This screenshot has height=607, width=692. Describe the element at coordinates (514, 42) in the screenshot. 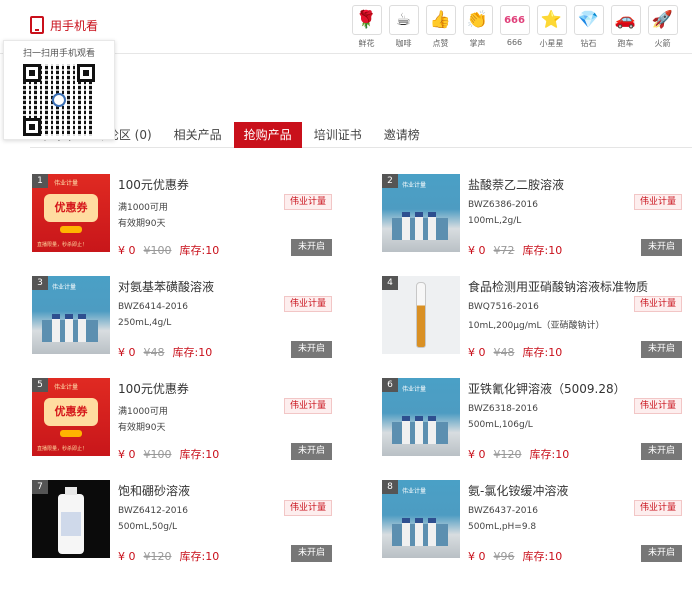

I see `gift-label: 666` at that location.